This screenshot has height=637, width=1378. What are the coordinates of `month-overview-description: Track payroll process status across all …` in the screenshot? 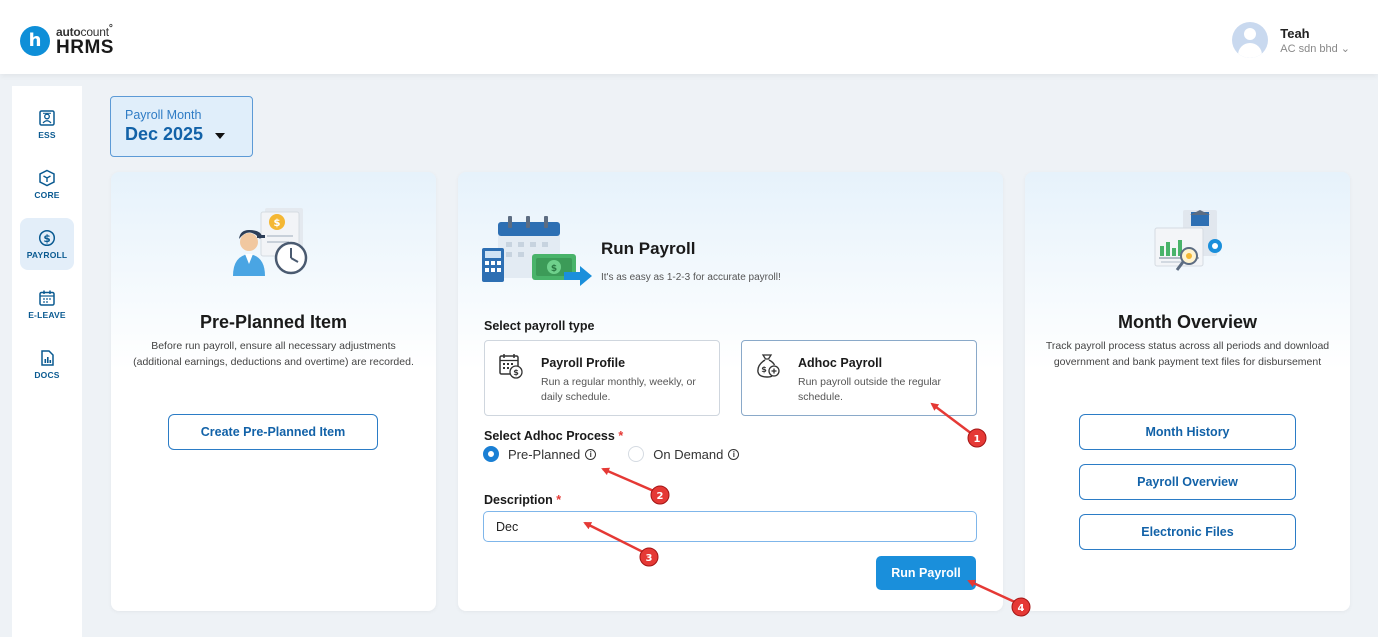 It's located at (1187, 354).